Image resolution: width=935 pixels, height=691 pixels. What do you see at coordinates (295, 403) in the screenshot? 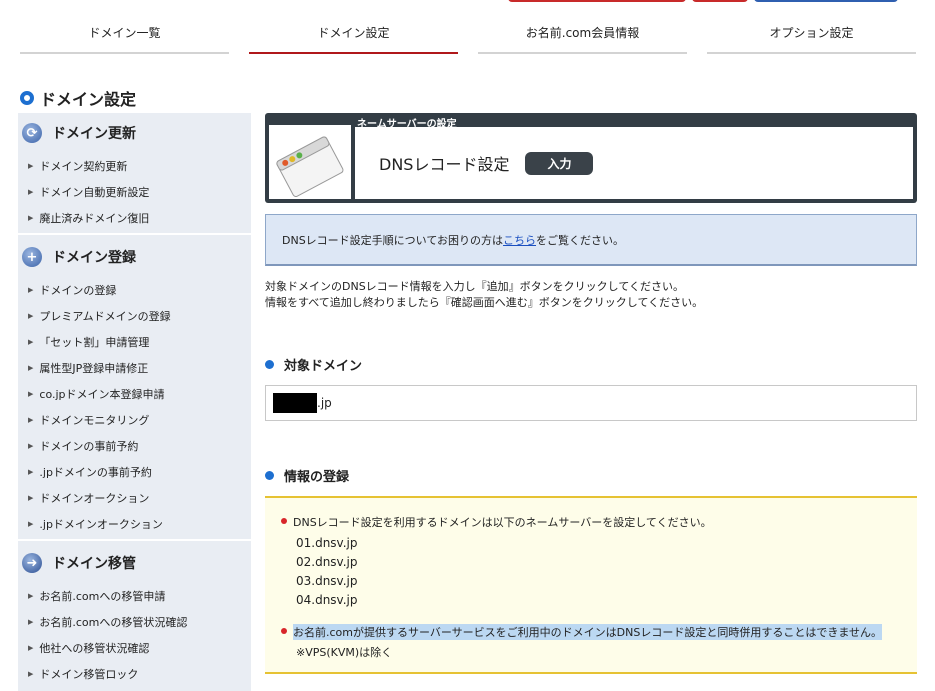
I see `redacted-domain` at bounding box center [295, 403].